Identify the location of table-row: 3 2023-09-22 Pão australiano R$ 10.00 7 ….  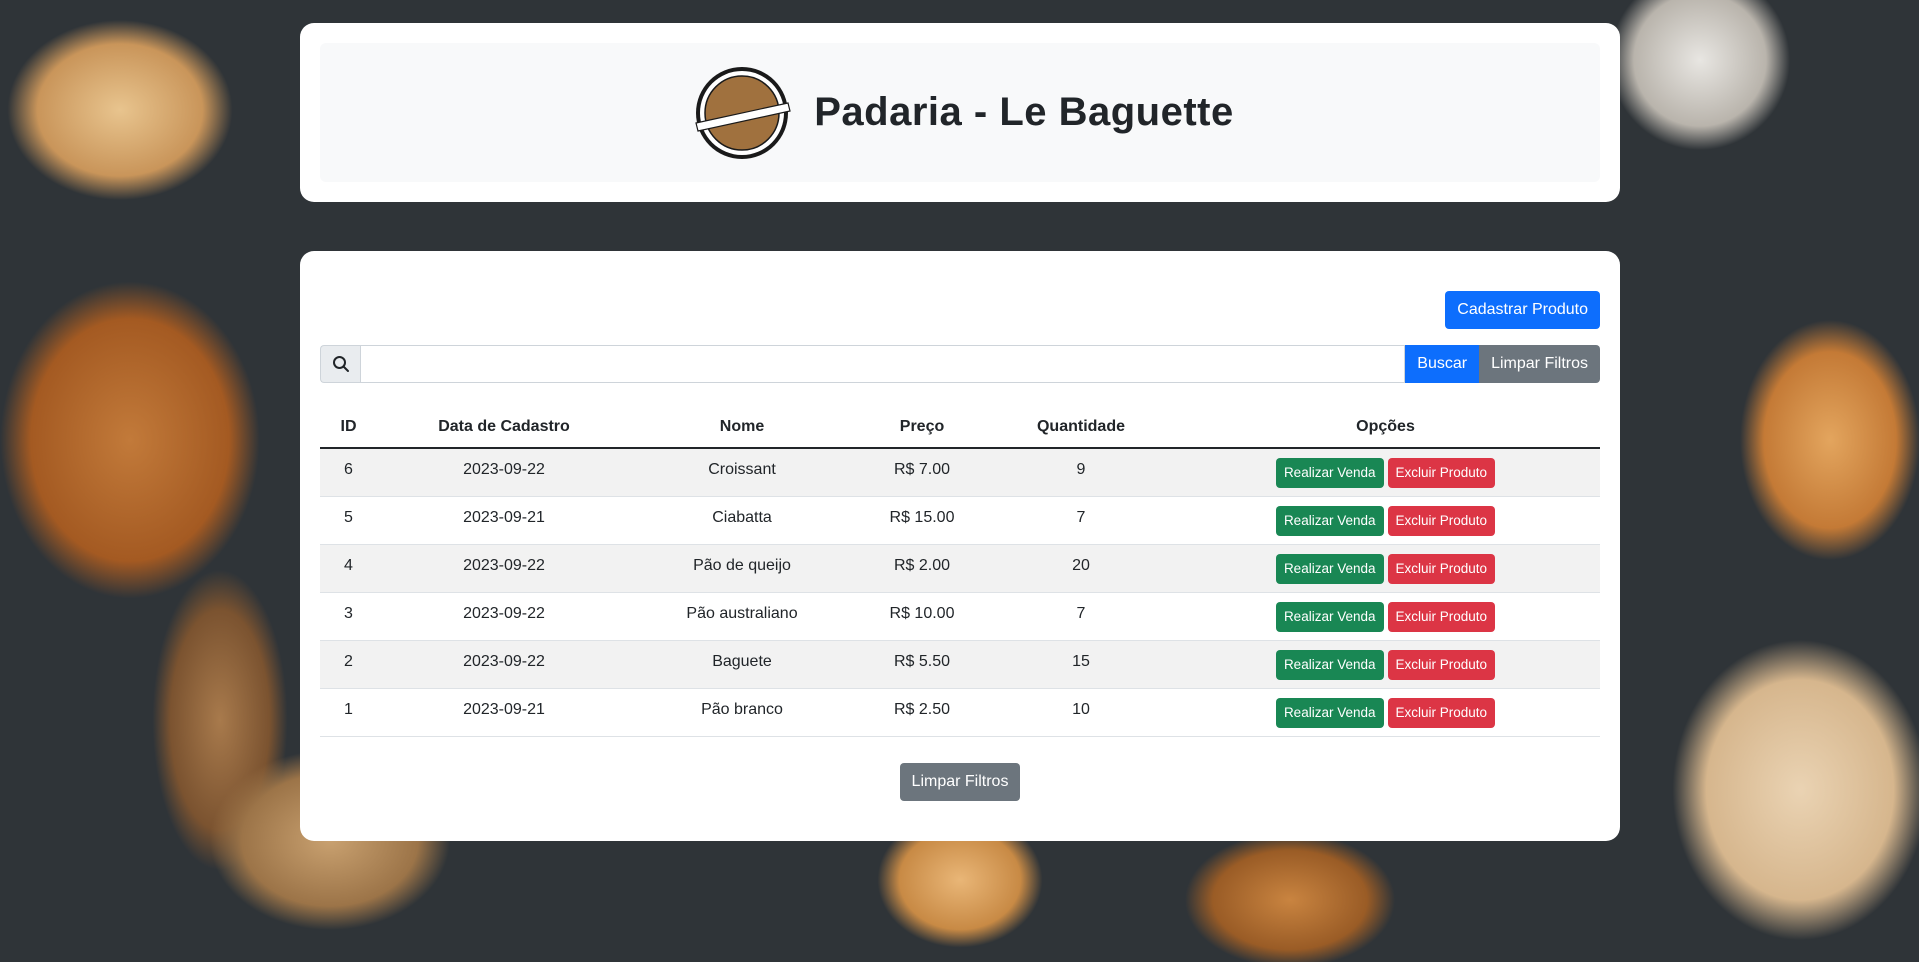
(960, 616).